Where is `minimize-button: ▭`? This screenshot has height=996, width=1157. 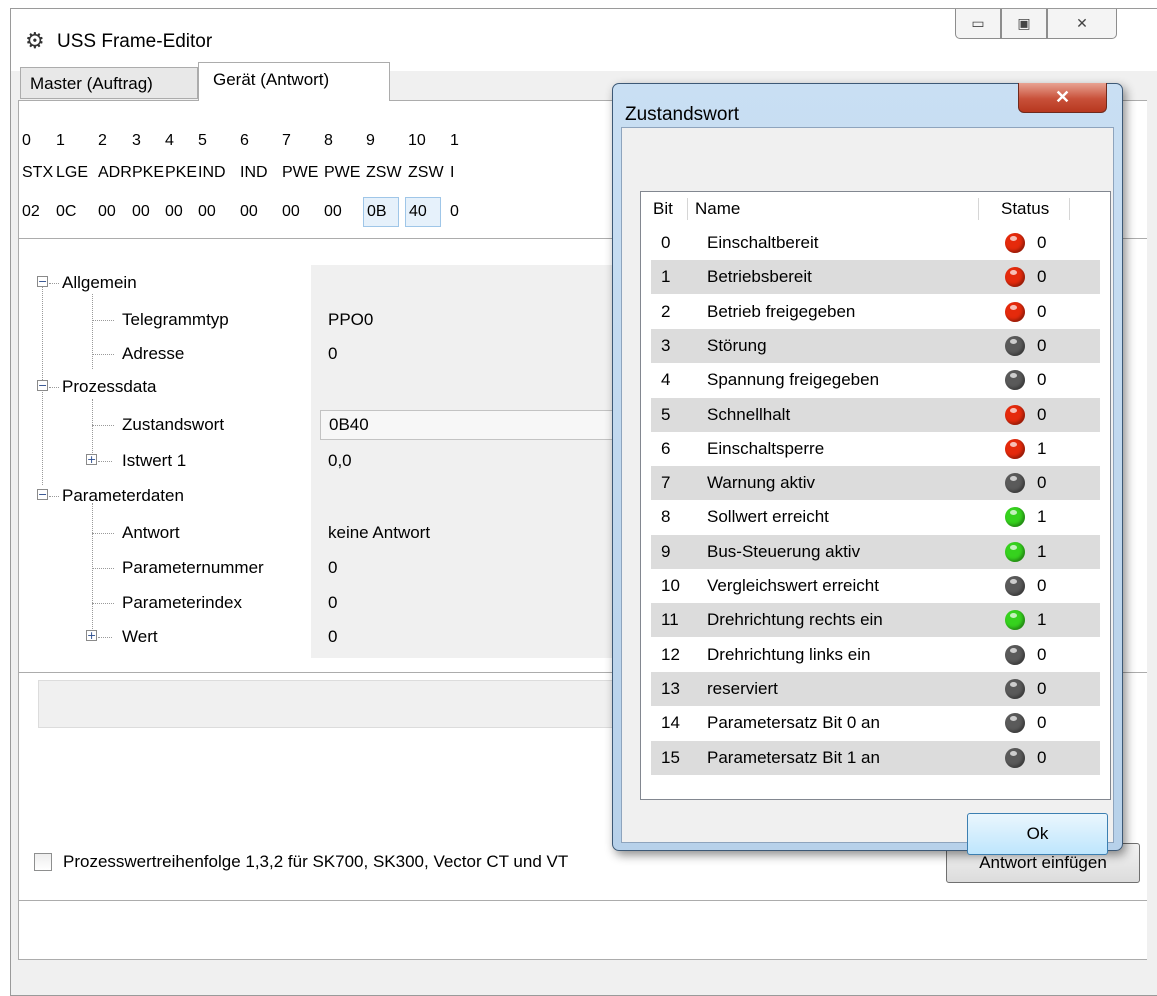
minimize-button: ▭ is located at coordinates (978, 24).